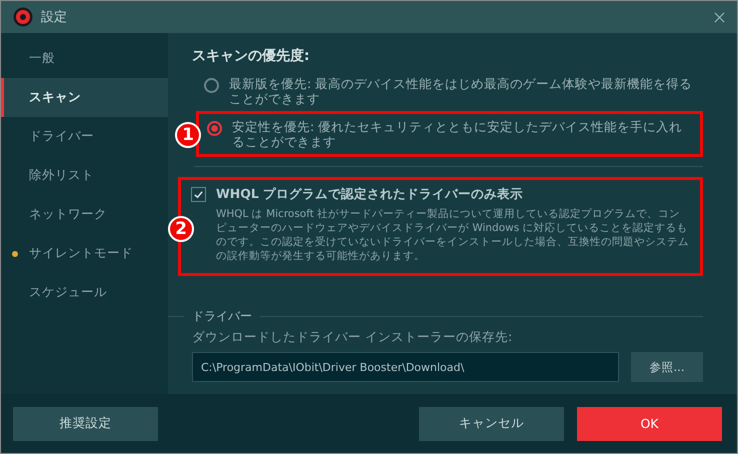 This screenshot has width=738, height=454. I want to click on cancel-button: キャンセル, so click(491, 423).